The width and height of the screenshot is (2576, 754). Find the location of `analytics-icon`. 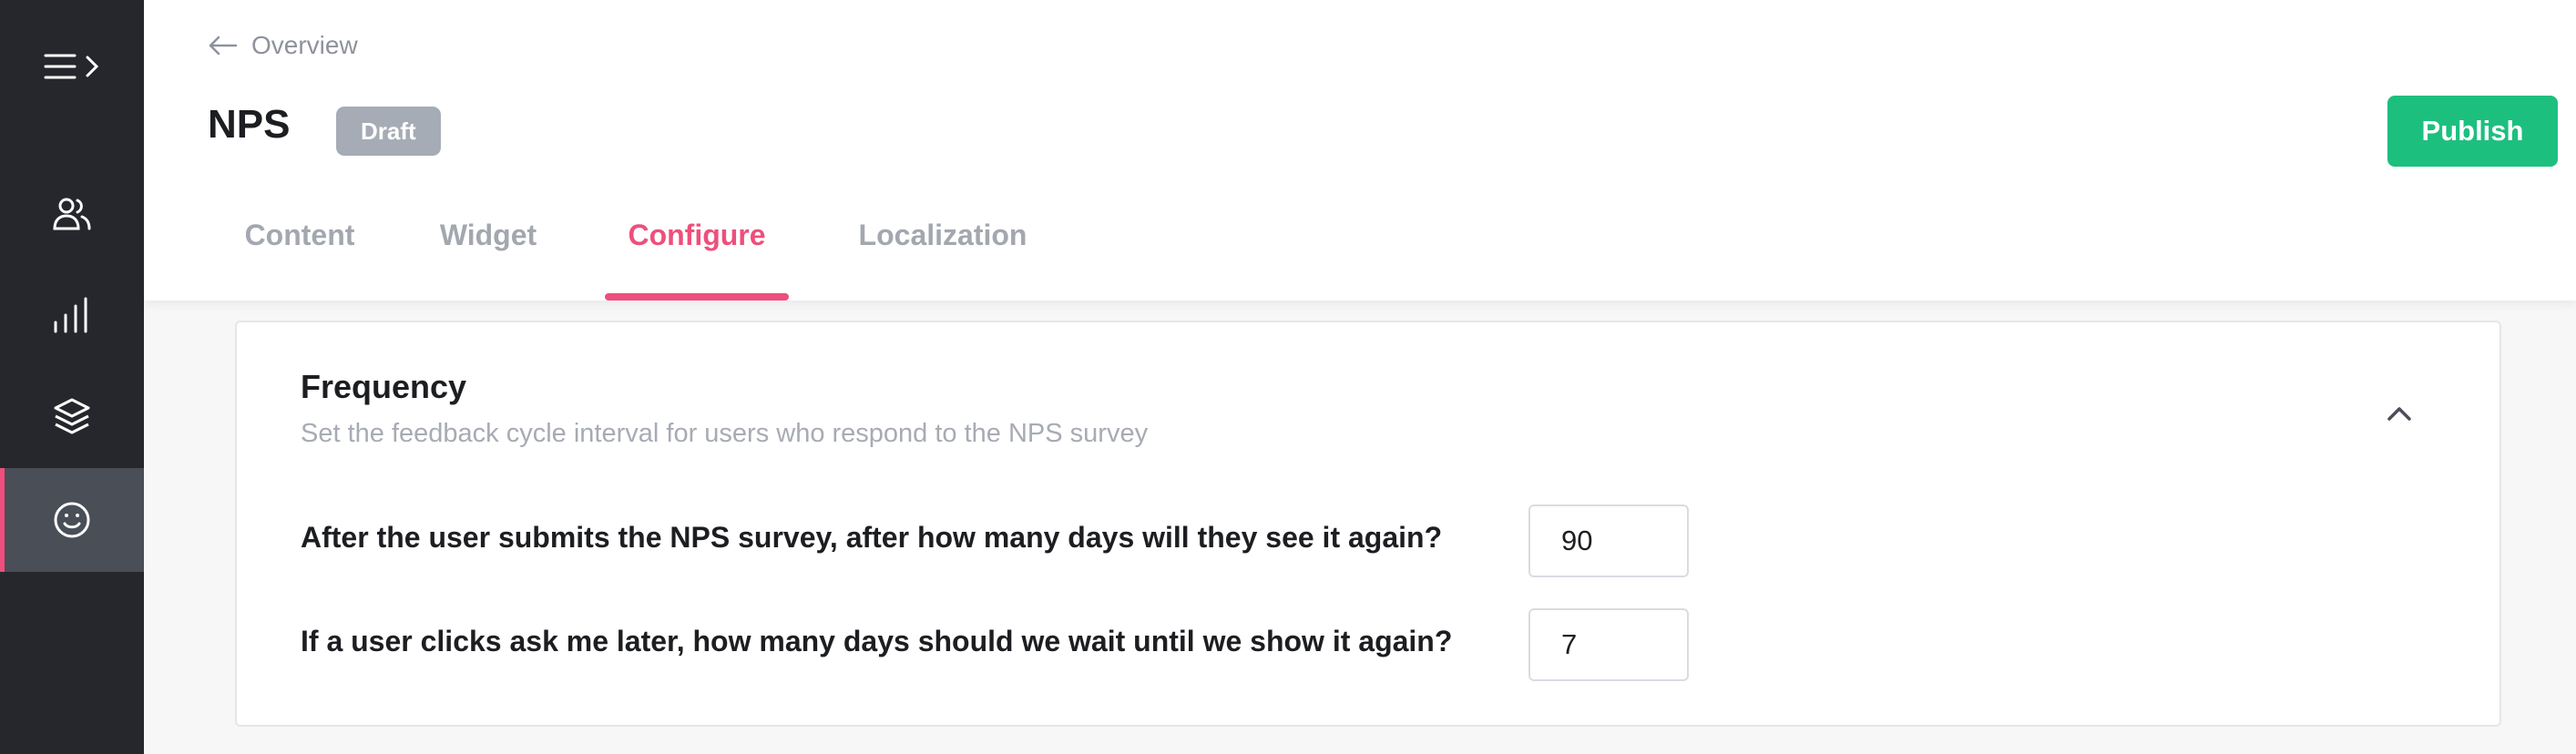

analytics-icon is located at coordinates (70, 315).